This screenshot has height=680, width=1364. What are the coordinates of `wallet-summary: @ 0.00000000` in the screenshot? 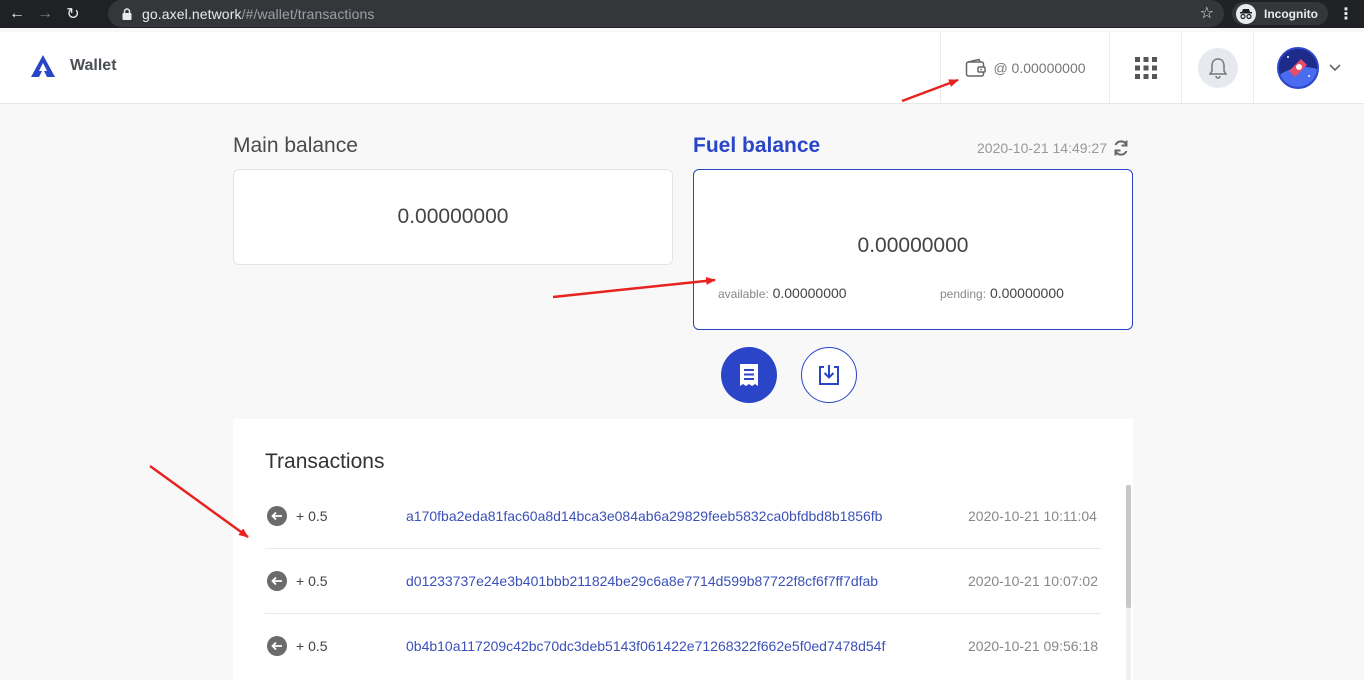 It's located at (1025, 68).